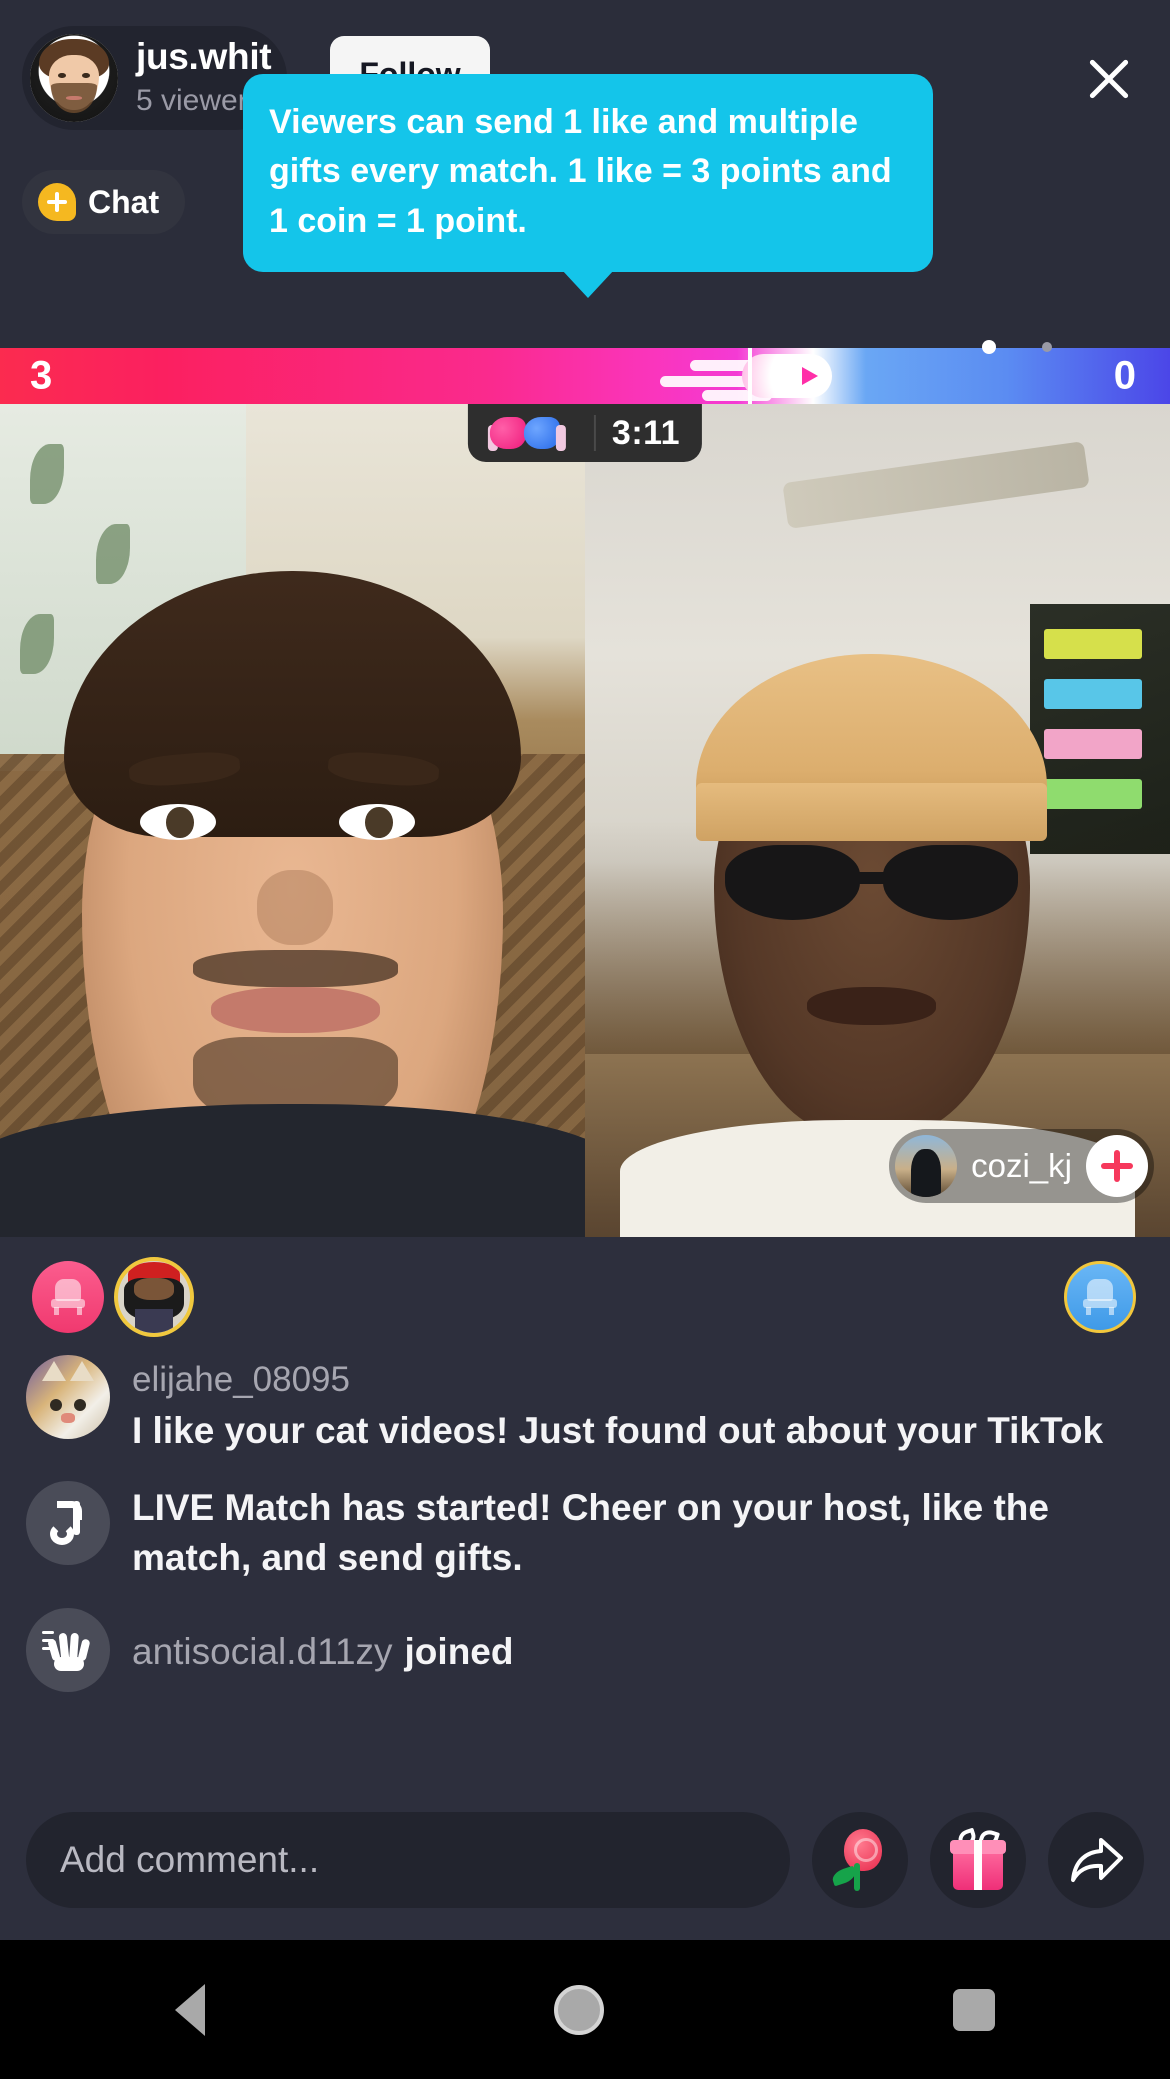 This screenshot has width=1170, height=2079. I want to click on match-timer-badge: 3:11, so click(585, 433).